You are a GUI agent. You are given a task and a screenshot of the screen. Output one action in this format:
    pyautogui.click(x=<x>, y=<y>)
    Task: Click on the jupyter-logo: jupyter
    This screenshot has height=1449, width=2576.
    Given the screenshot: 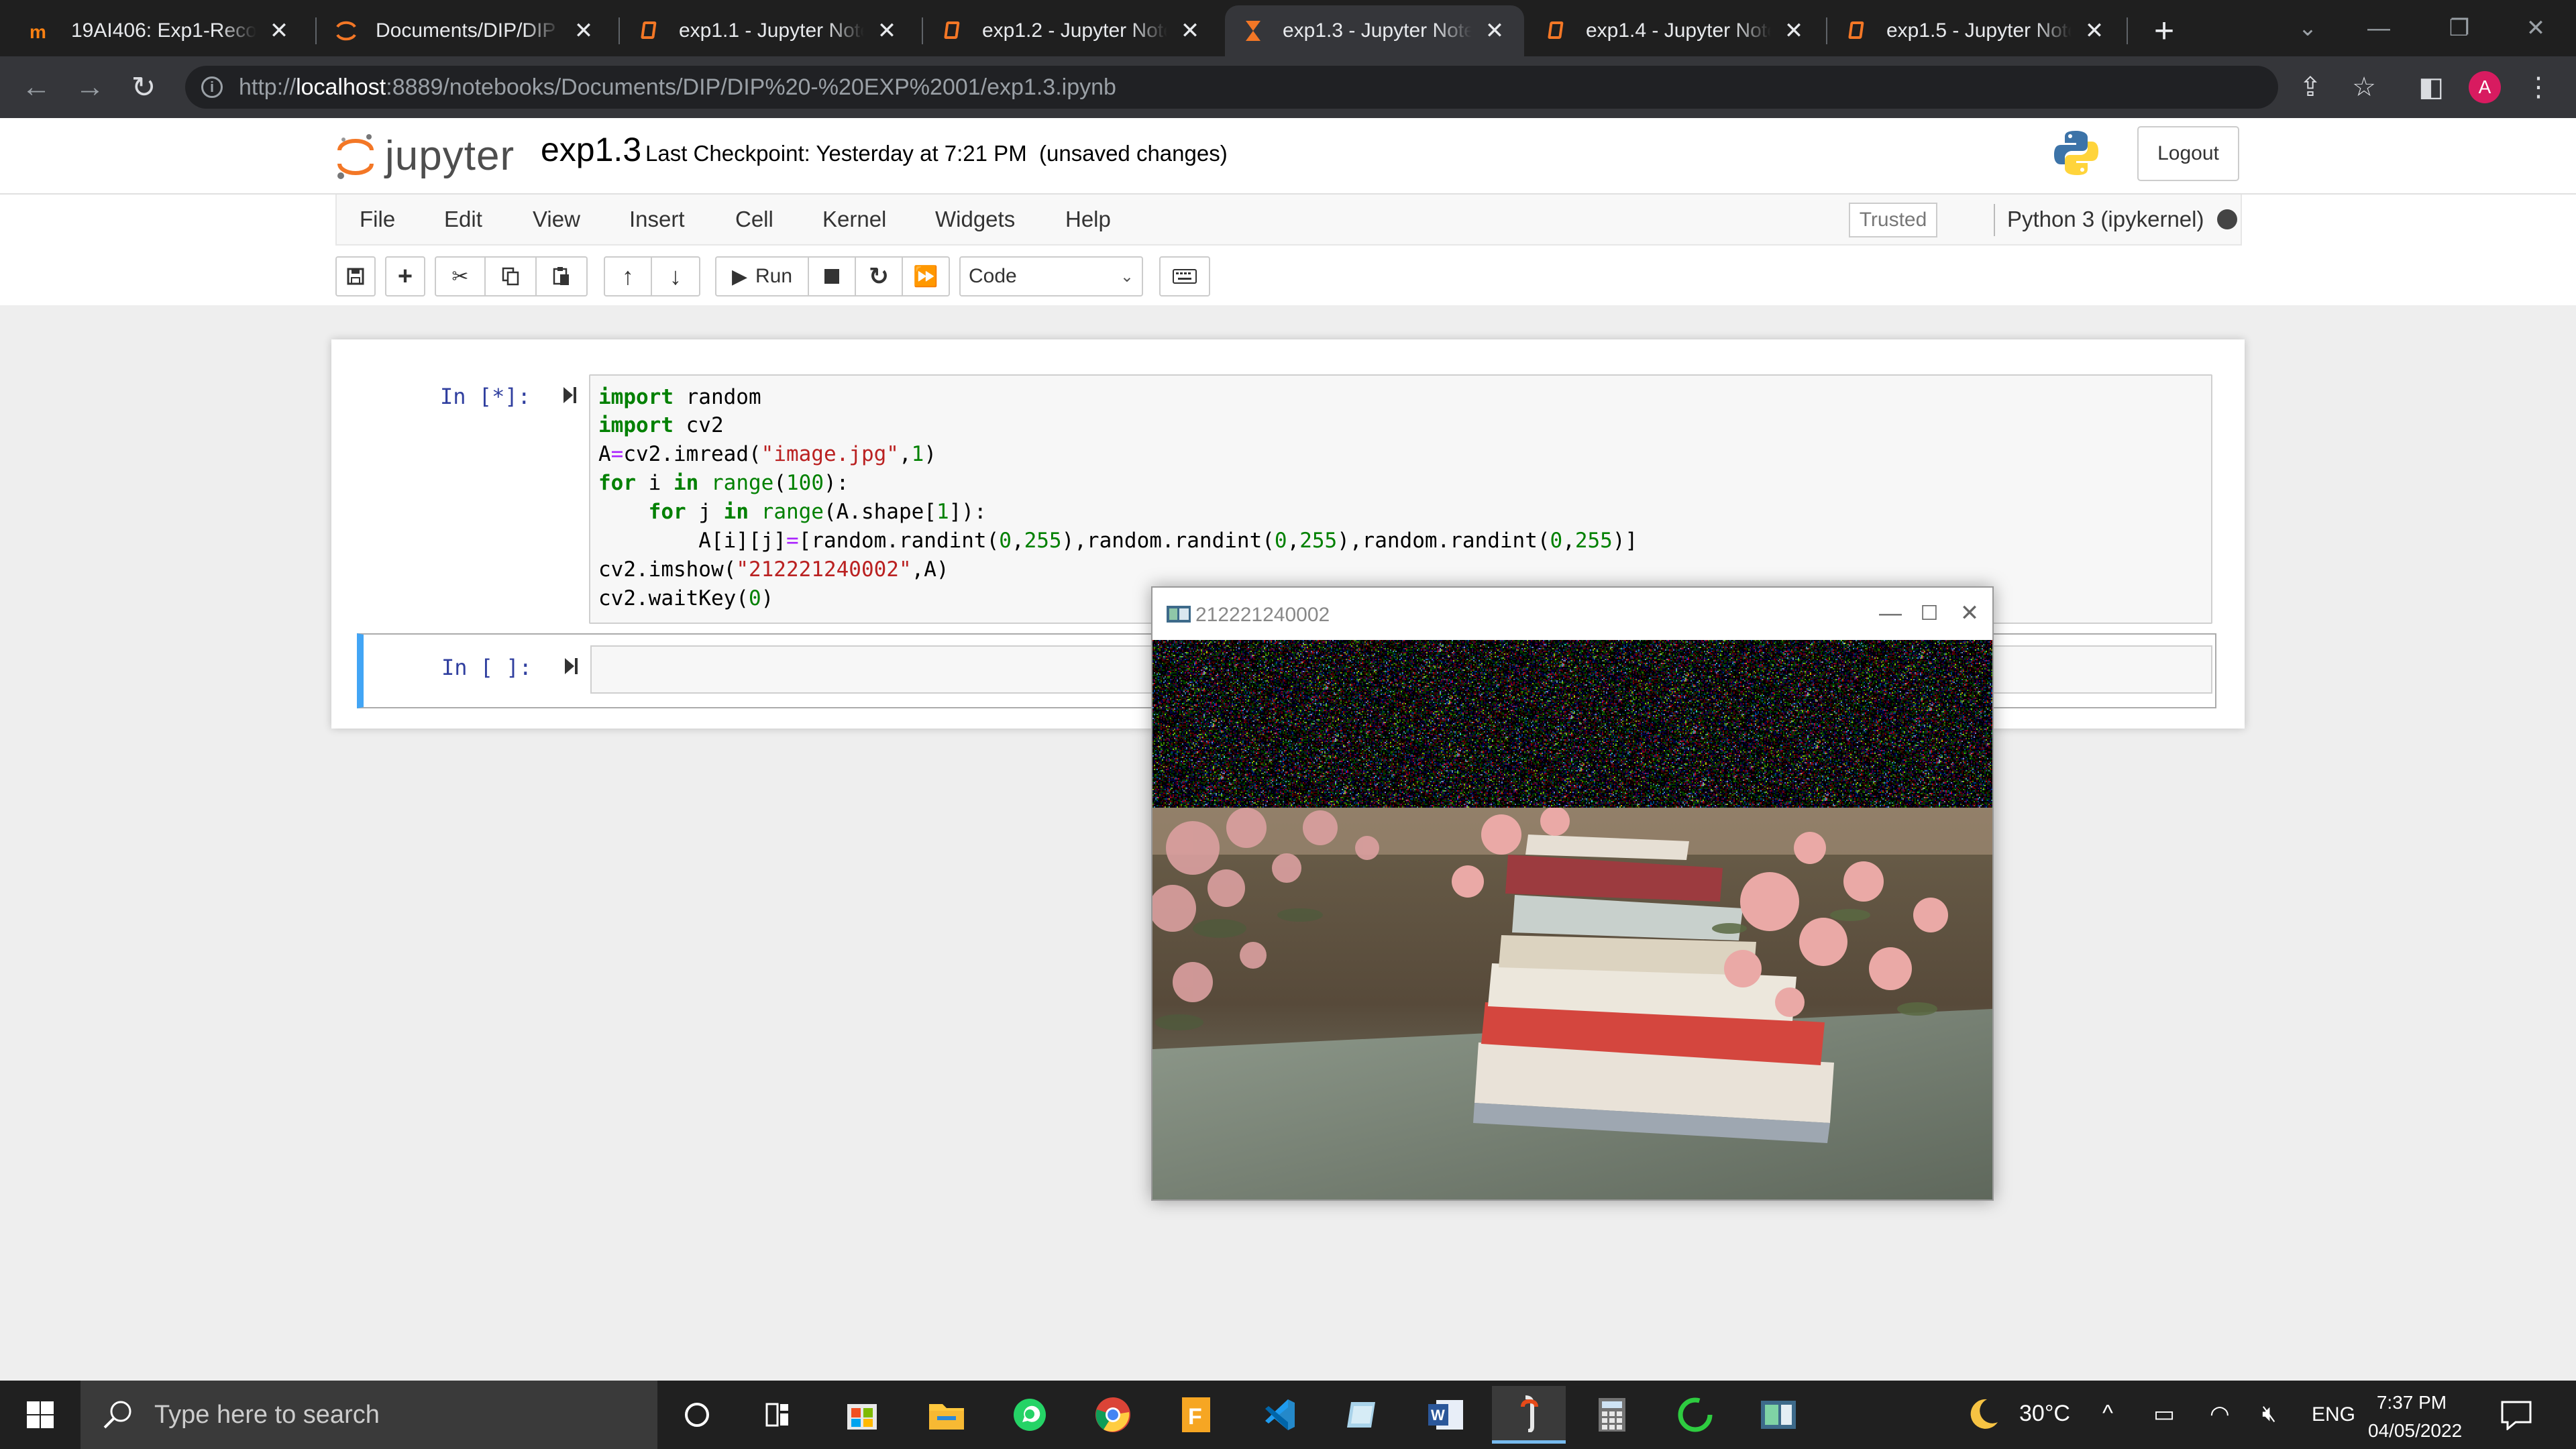 What is the action you would take?
    pyautogui.click(x=425, y=155)
    